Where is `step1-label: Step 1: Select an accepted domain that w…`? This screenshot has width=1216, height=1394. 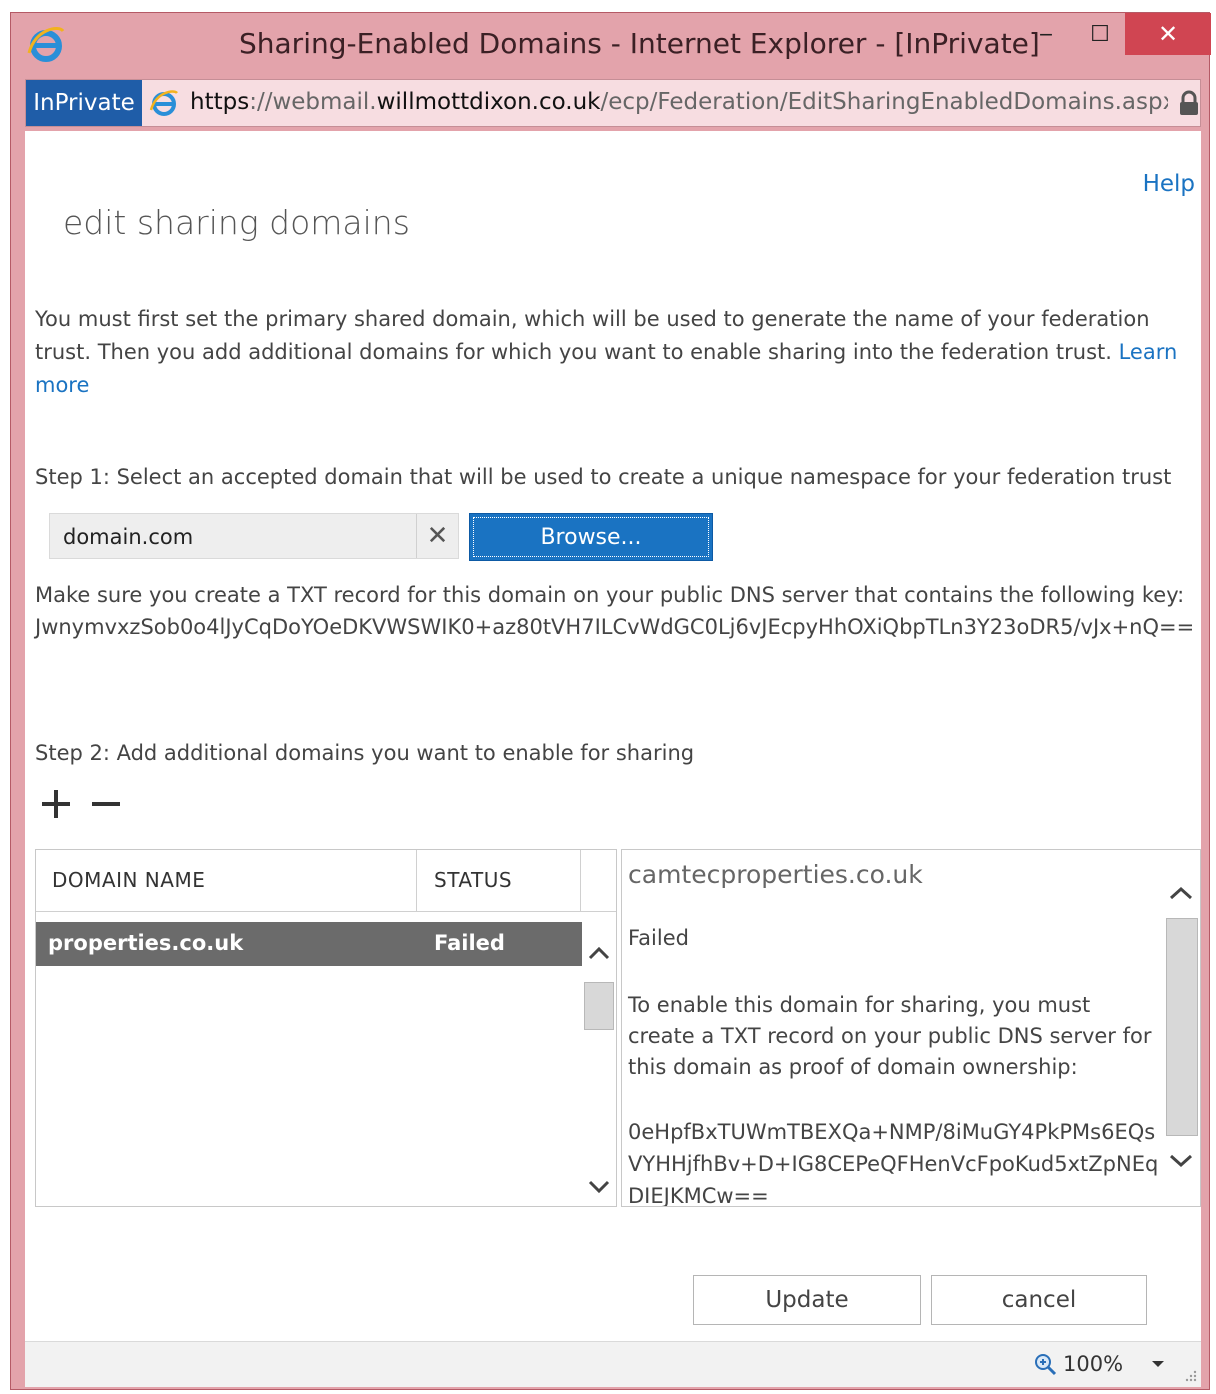
step1-label: Step 1: Select an accepted domain that w… is located at coordinates (603, 477).